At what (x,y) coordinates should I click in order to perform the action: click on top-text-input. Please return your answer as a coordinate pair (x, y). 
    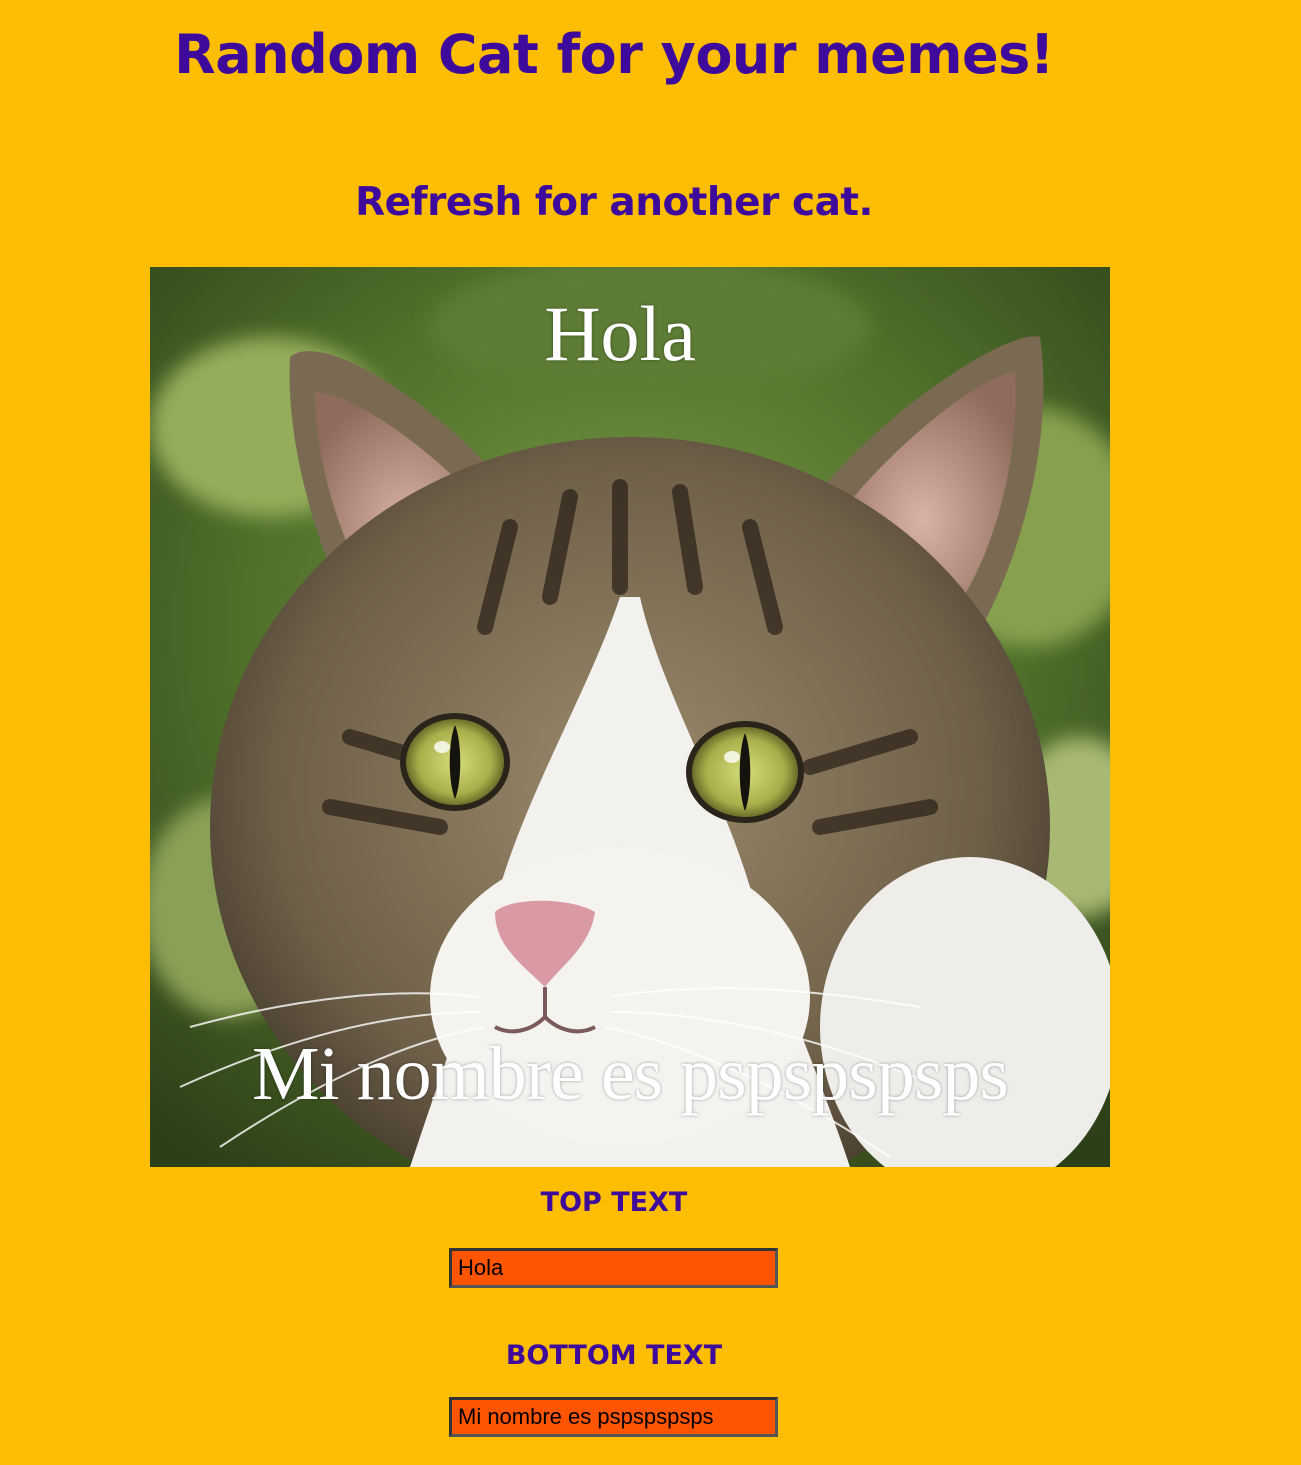
    Looking at the image, I should click on (613, 1268).